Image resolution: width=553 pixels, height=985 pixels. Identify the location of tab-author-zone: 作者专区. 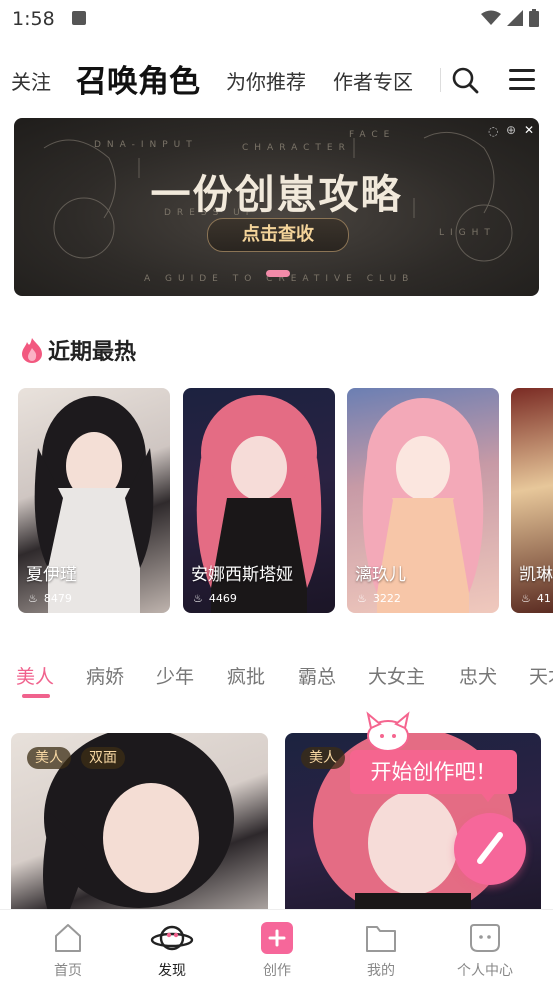
(373, 80).